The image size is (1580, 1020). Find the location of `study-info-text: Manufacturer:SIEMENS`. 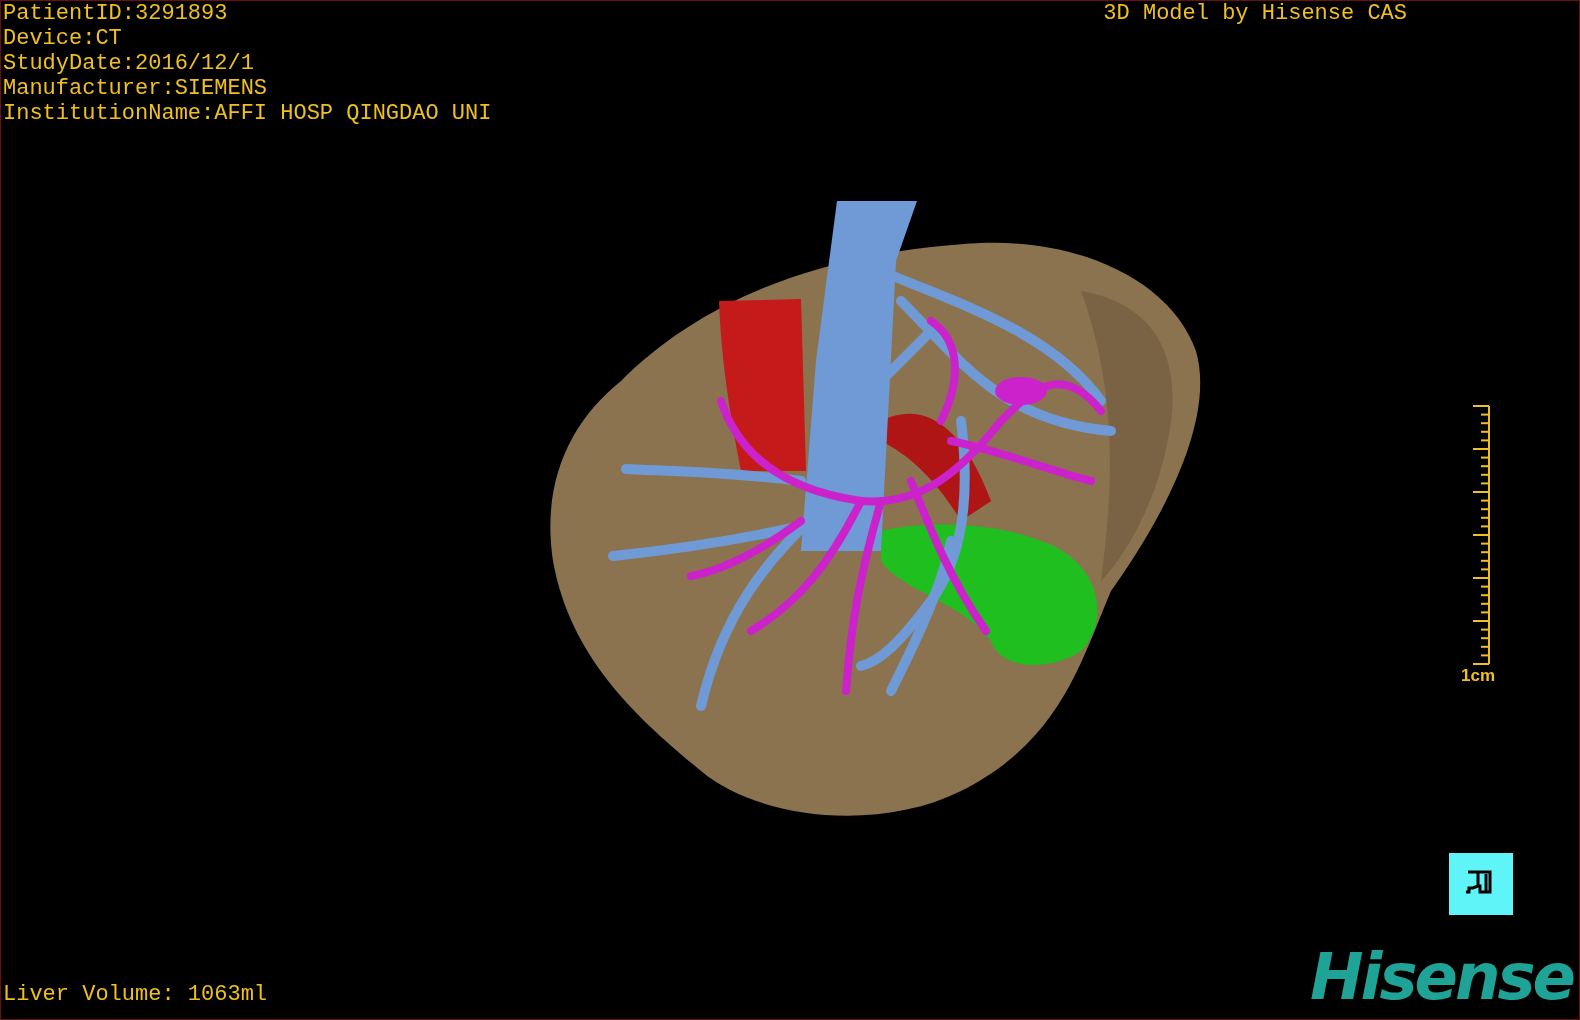

study-info-text: Manufacturer:SIEMENS is located at coordinates (136, 88).